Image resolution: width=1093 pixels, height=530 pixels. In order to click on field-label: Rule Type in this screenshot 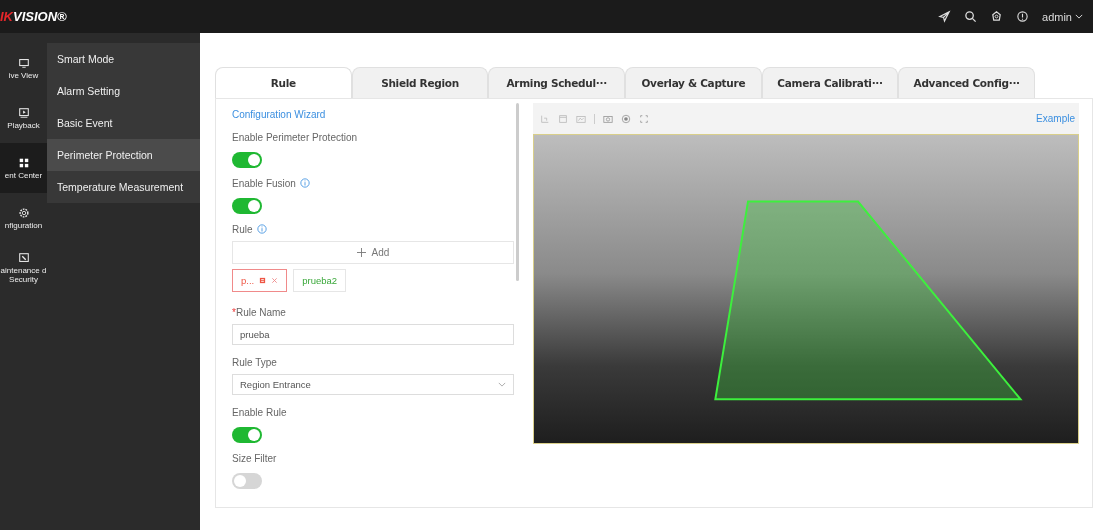, I will do `click(254, 362)`.